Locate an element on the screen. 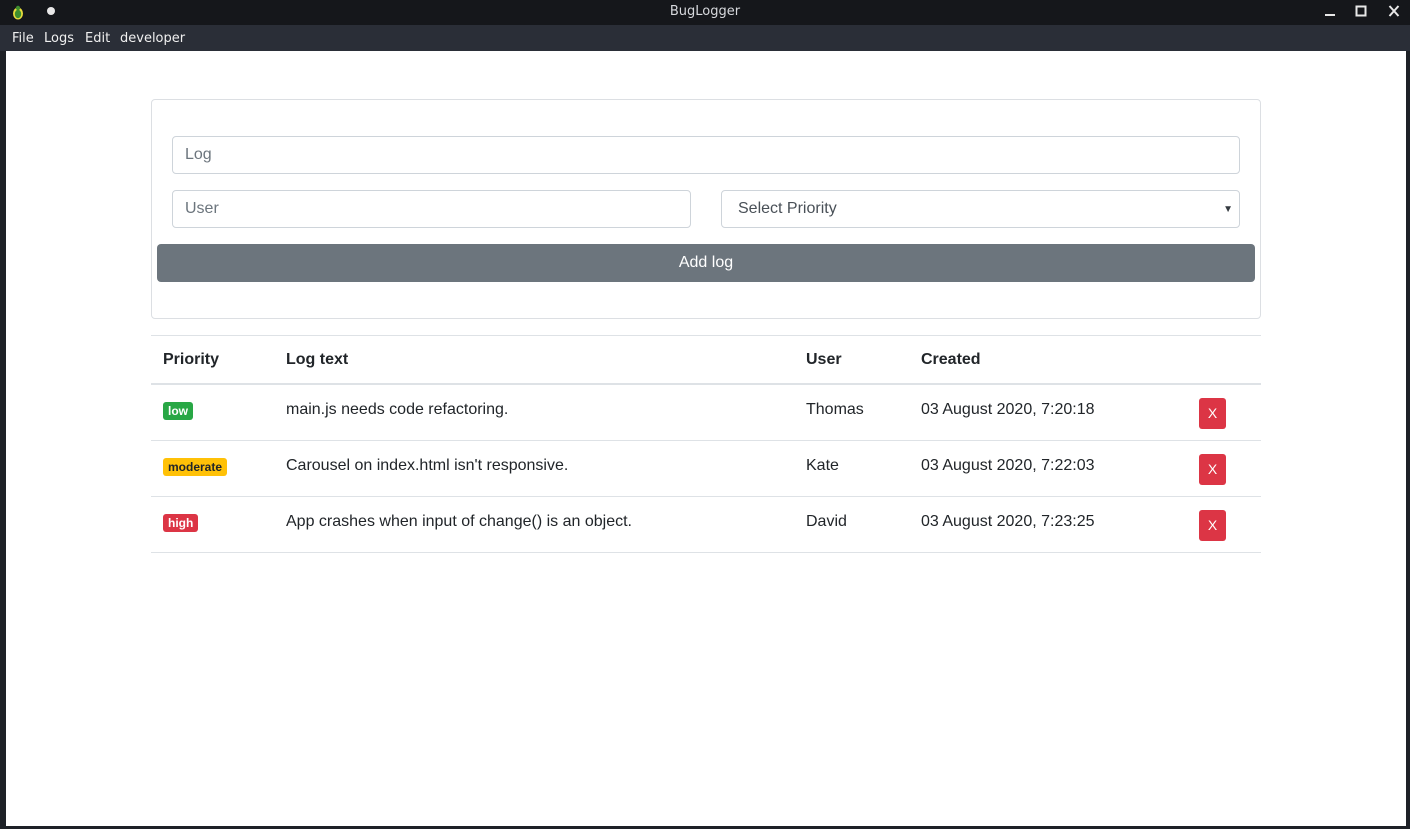 The height and width of the screenshot is (829, 1410). menu-bar: File Logs Edit developer is located at coordinates (705, 38).